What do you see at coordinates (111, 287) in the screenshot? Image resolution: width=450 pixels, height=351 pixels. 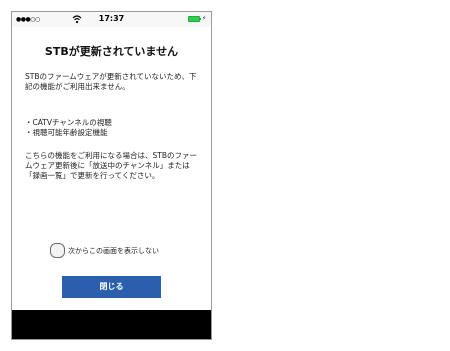 I see `close-button: 閉じる` at bounding box center [111, 287].